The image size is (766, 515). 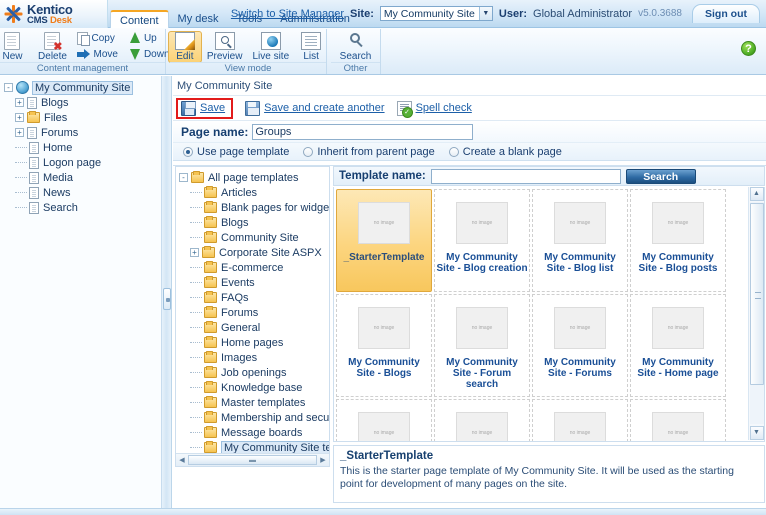 I want to click on tpl-node-e-commerce: E-commerce, so click(x=254, y=267).